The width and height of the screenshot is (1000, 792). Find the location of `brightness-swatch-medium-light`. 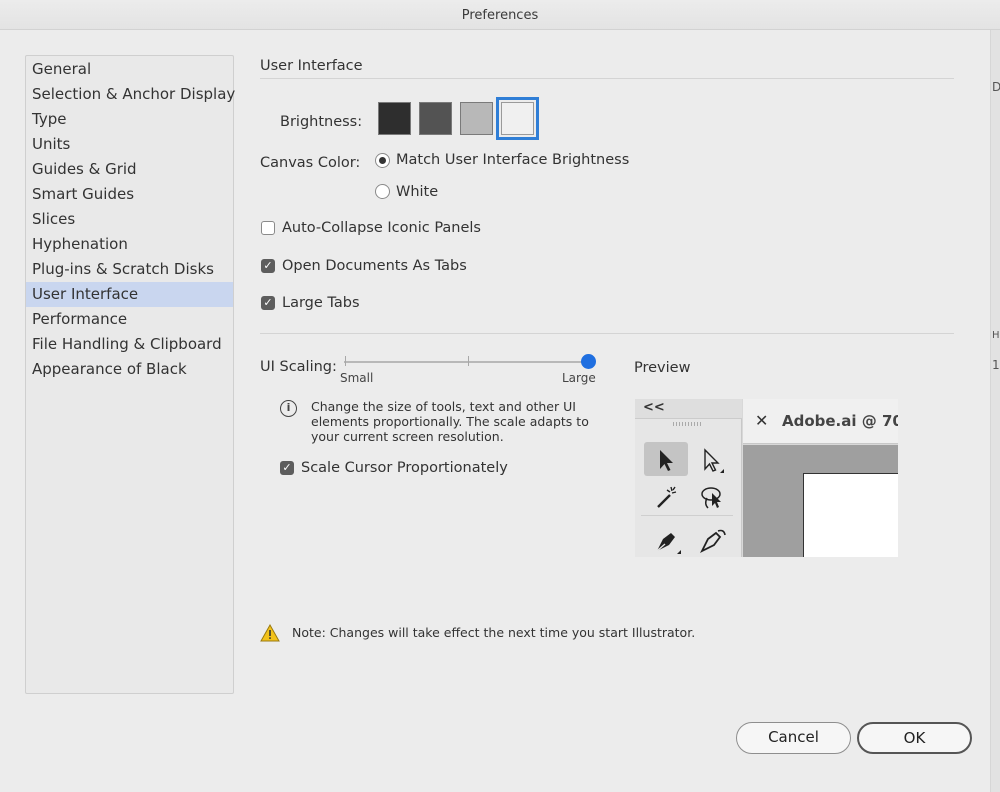

brightness-swatch-medium-light is located at coordinates (476, 118).